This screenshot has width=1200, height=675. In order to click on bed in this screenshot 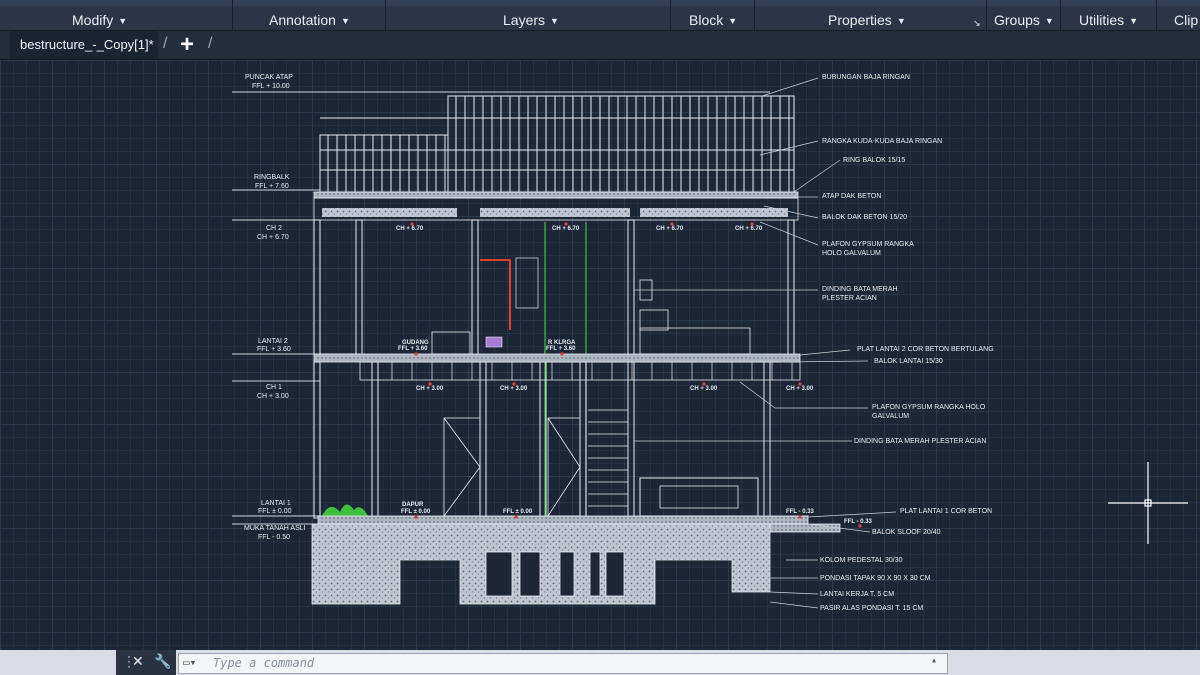, I will do `click(695, 341)`.